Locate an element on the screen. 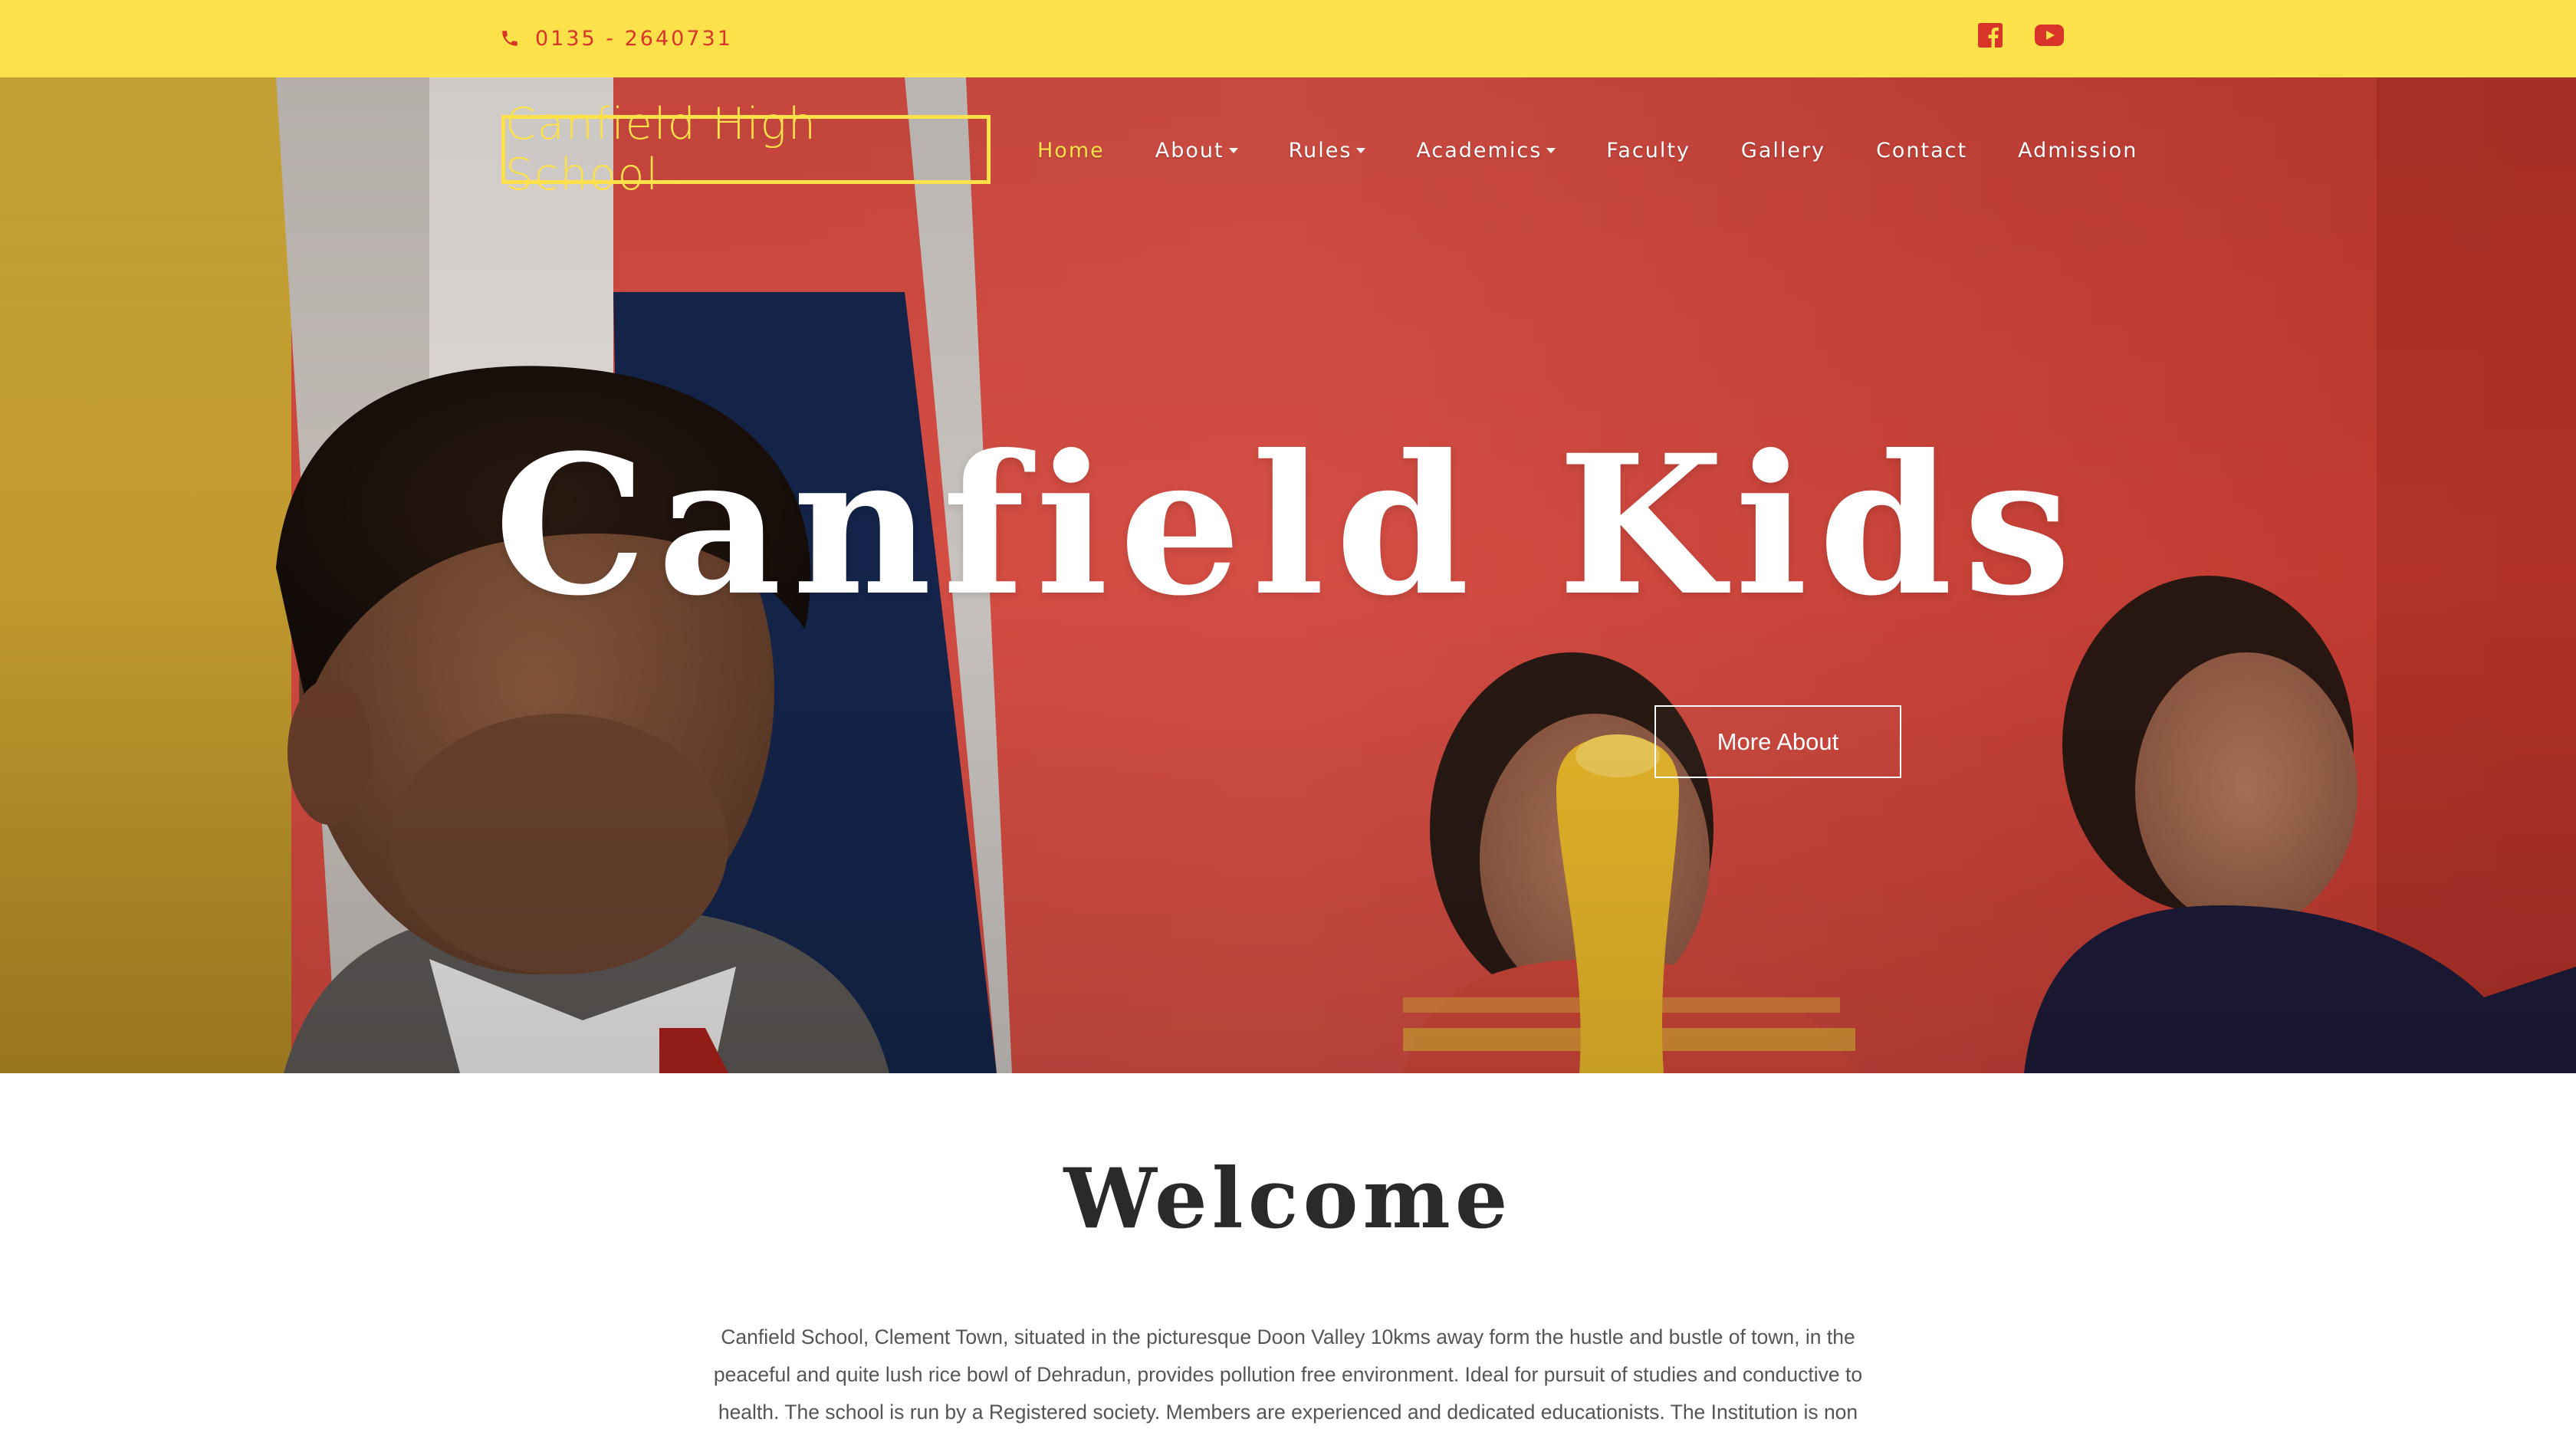 This screenshot has width=2576, height=1432. youtube-icon is located at coordinates (2049, 35).